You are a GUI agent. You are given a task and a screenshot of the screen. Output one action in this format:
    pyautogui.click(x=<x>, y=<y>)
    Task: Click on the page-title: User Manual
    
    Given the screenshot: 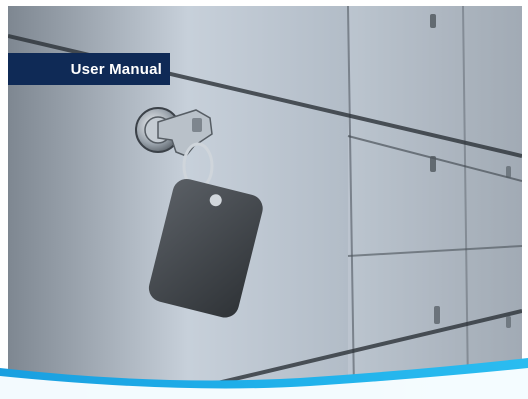 What is the action you would take?
    pyautogui.click(x=116, y=69)
    